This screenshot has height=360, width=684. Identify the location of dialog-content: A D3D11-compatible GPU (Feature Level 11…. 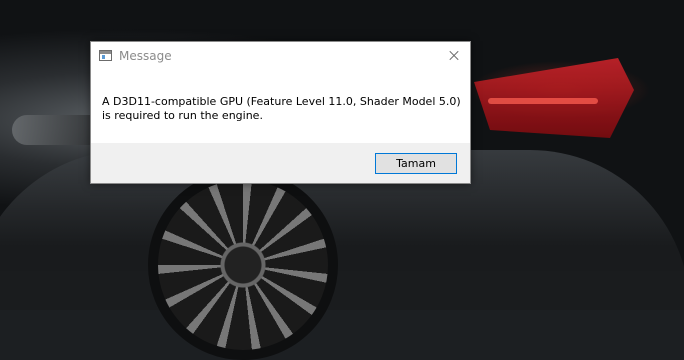
(280, 107).